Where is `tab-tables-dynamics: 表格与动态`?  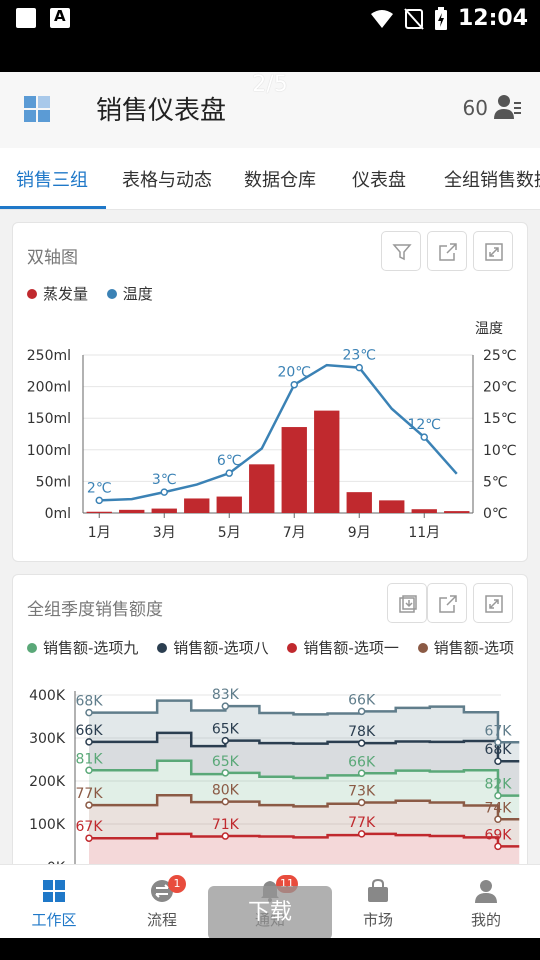
tab-tables-dynamics: 表格与动态 is located at coordinates (167, 179).